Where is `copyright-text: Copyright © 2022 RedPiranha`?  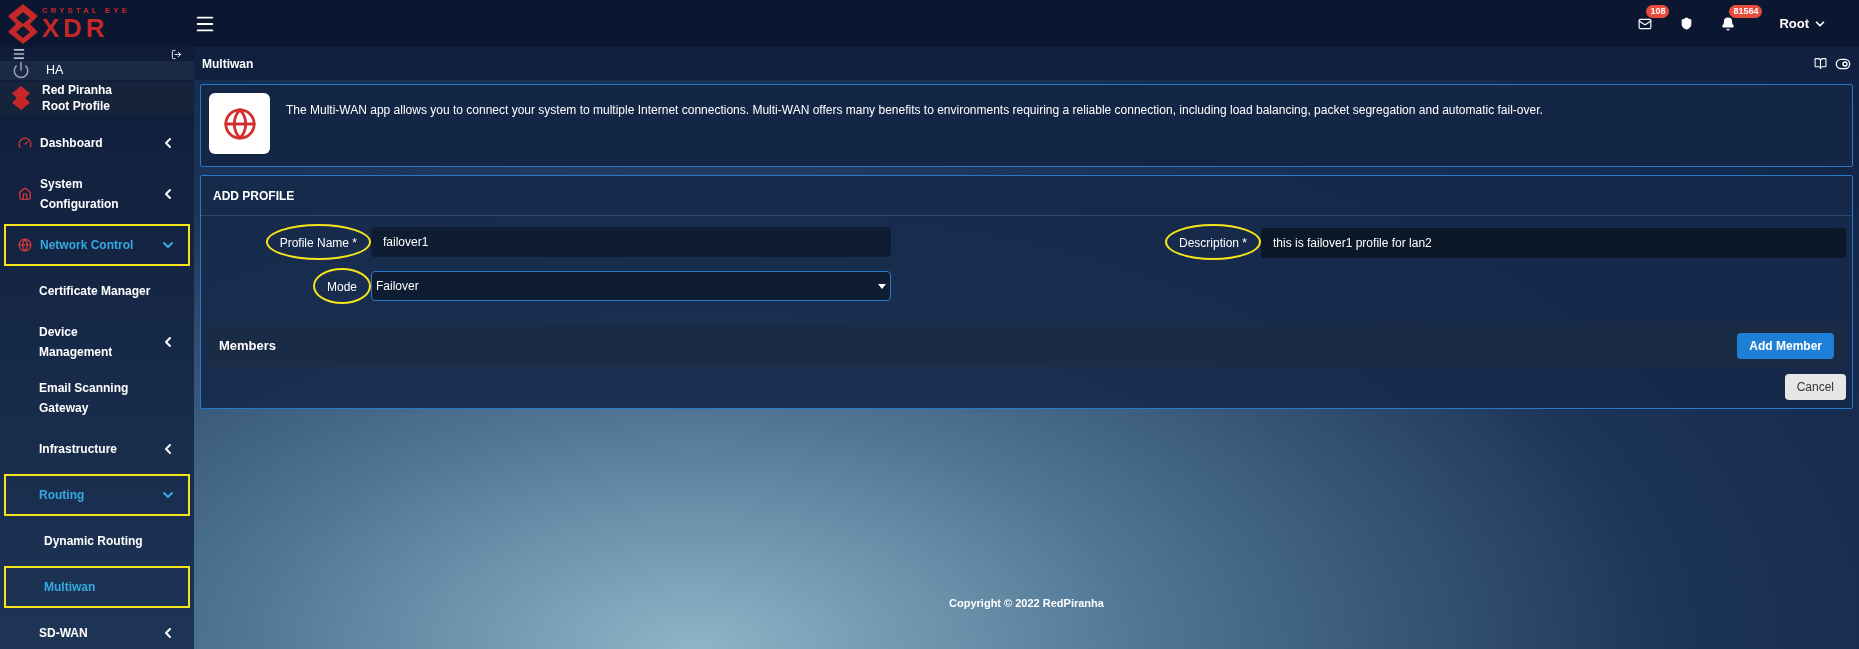
copyright-text: Copyright © 2022 RedPiranha is located at coordinates (1026, 603).